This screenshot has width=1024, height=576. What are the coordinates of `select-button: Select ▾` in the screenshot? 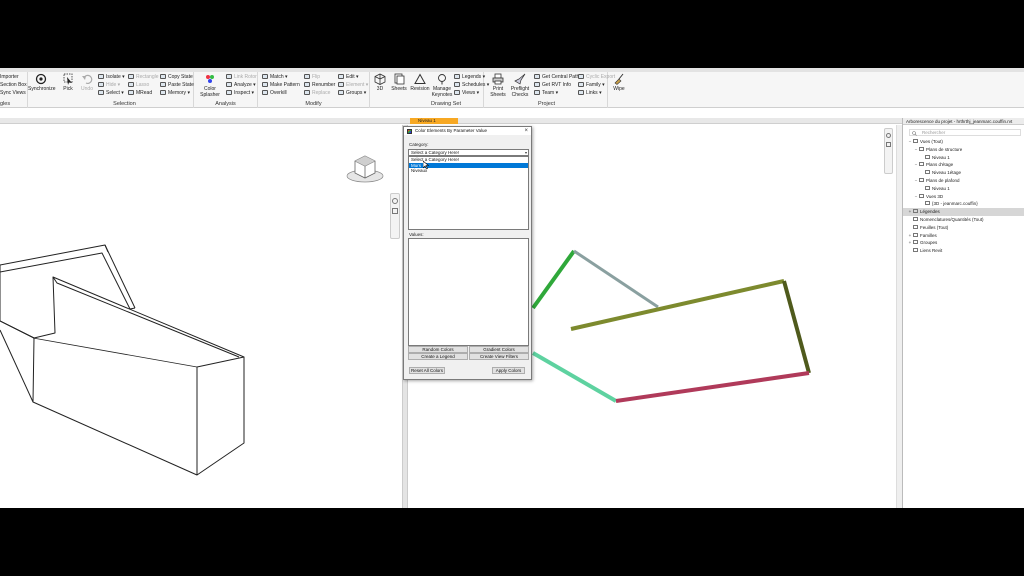 It's located at (111, 93).